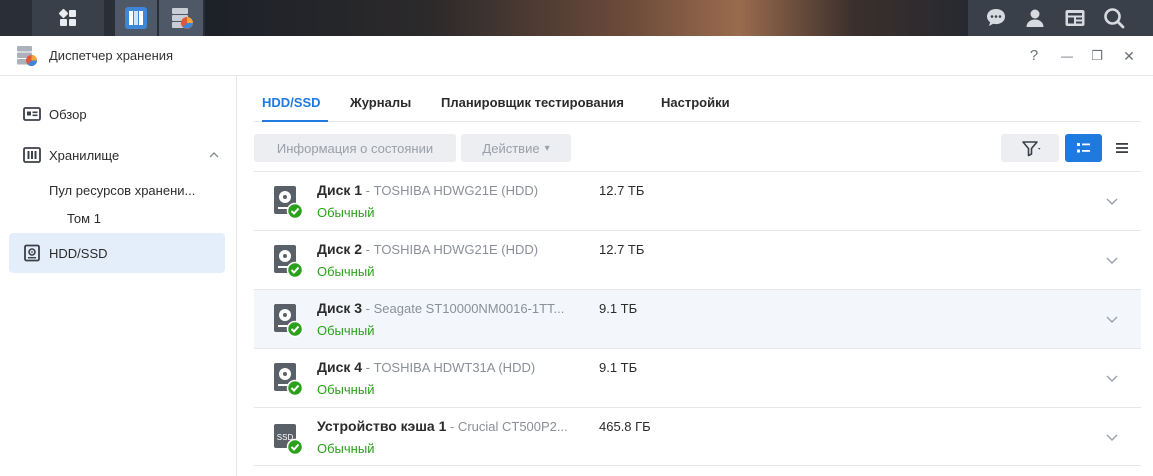  Describe the element at coordinates (295, 121) in the screenshot. I see `active-tab-indicator` at that location.